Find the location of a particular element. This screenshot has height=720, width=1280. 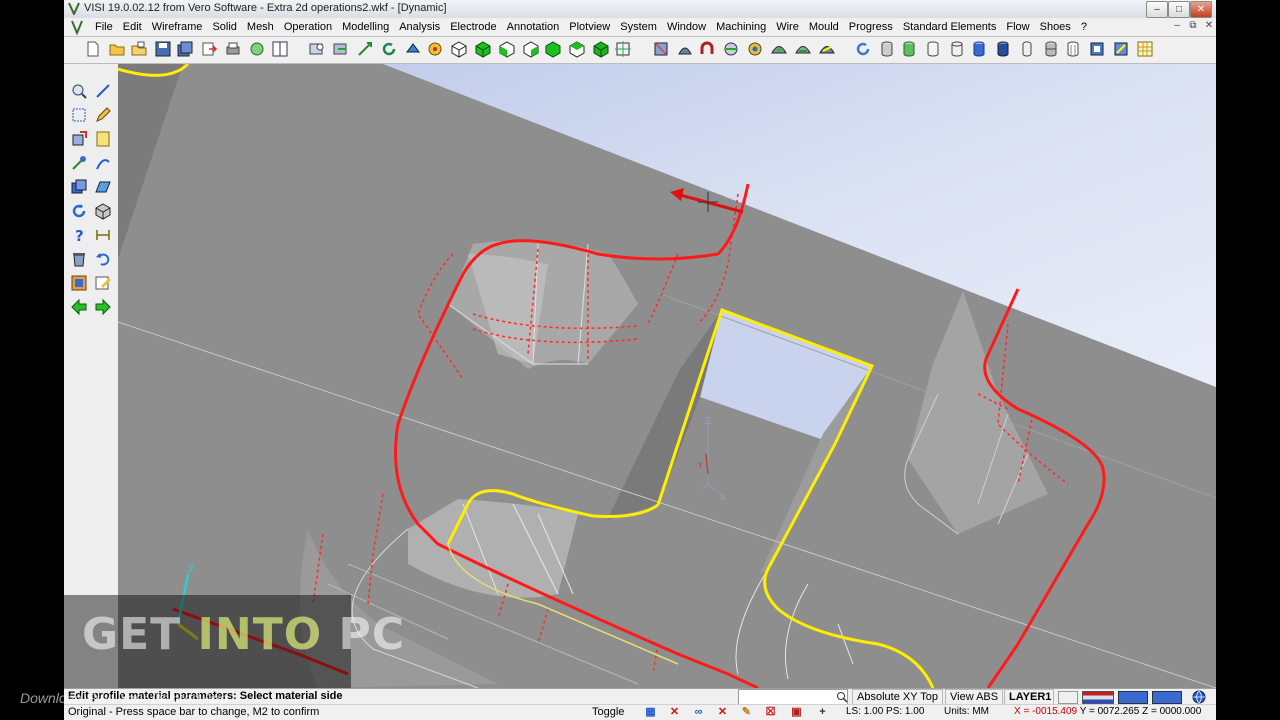

menu-item-progress: Progress is located at coordinates (871, 27).